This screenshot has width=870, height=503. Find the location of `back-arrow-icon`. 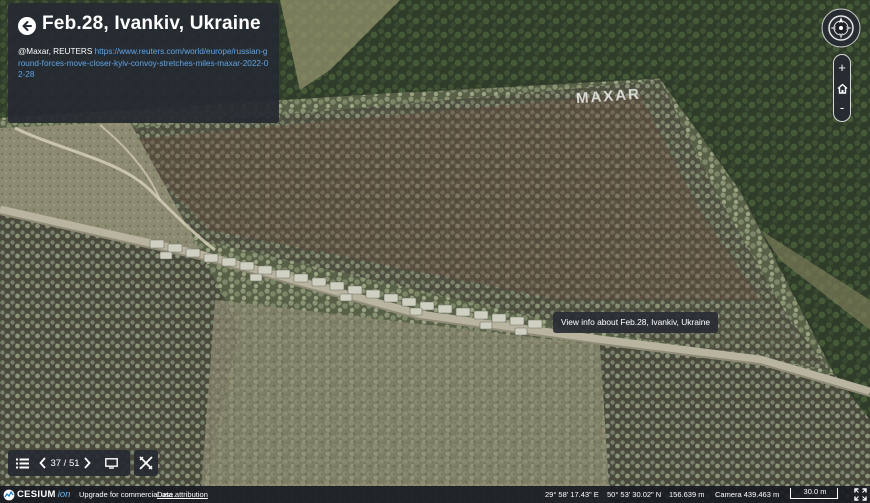

back-arrow-icon is located at coordinates (27, 26).